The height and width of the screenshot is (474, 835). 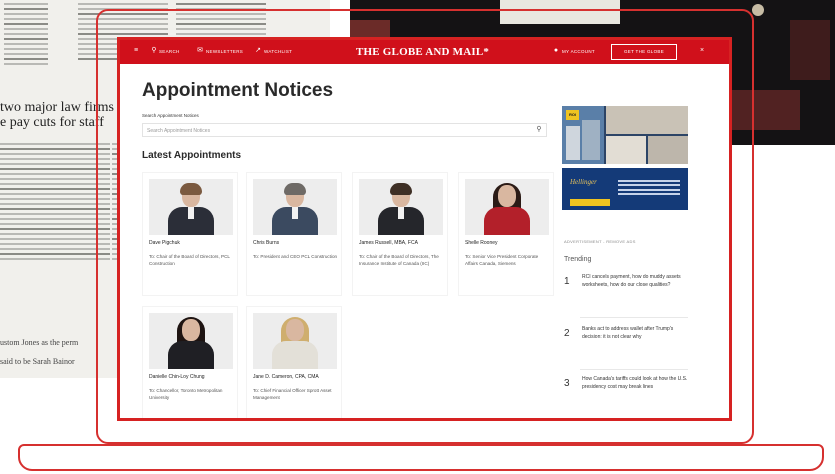 What do you see at coordinates (170, 115) in the screenshot?
I see `search-label: Search Appointment Notices` at bounding box center [170, 115].